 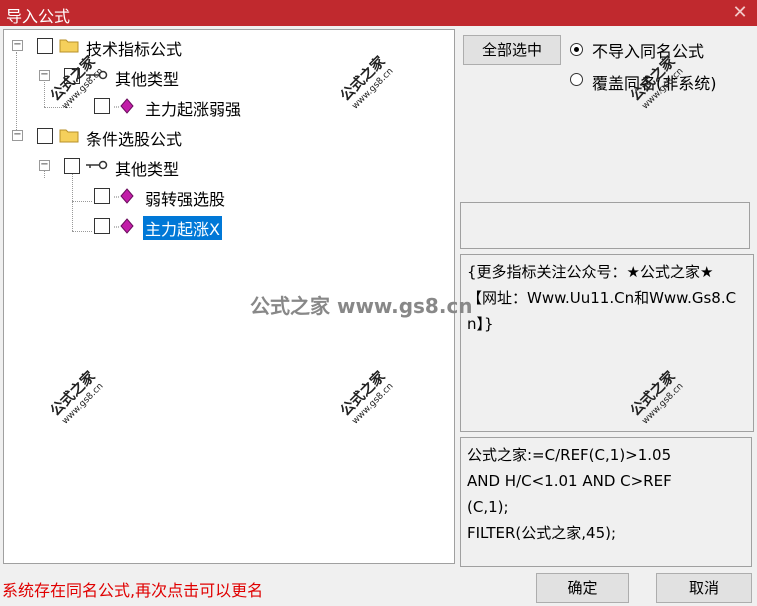 I want to click on tree-node-label: 条件选股公式, so click(x=134, y=139).